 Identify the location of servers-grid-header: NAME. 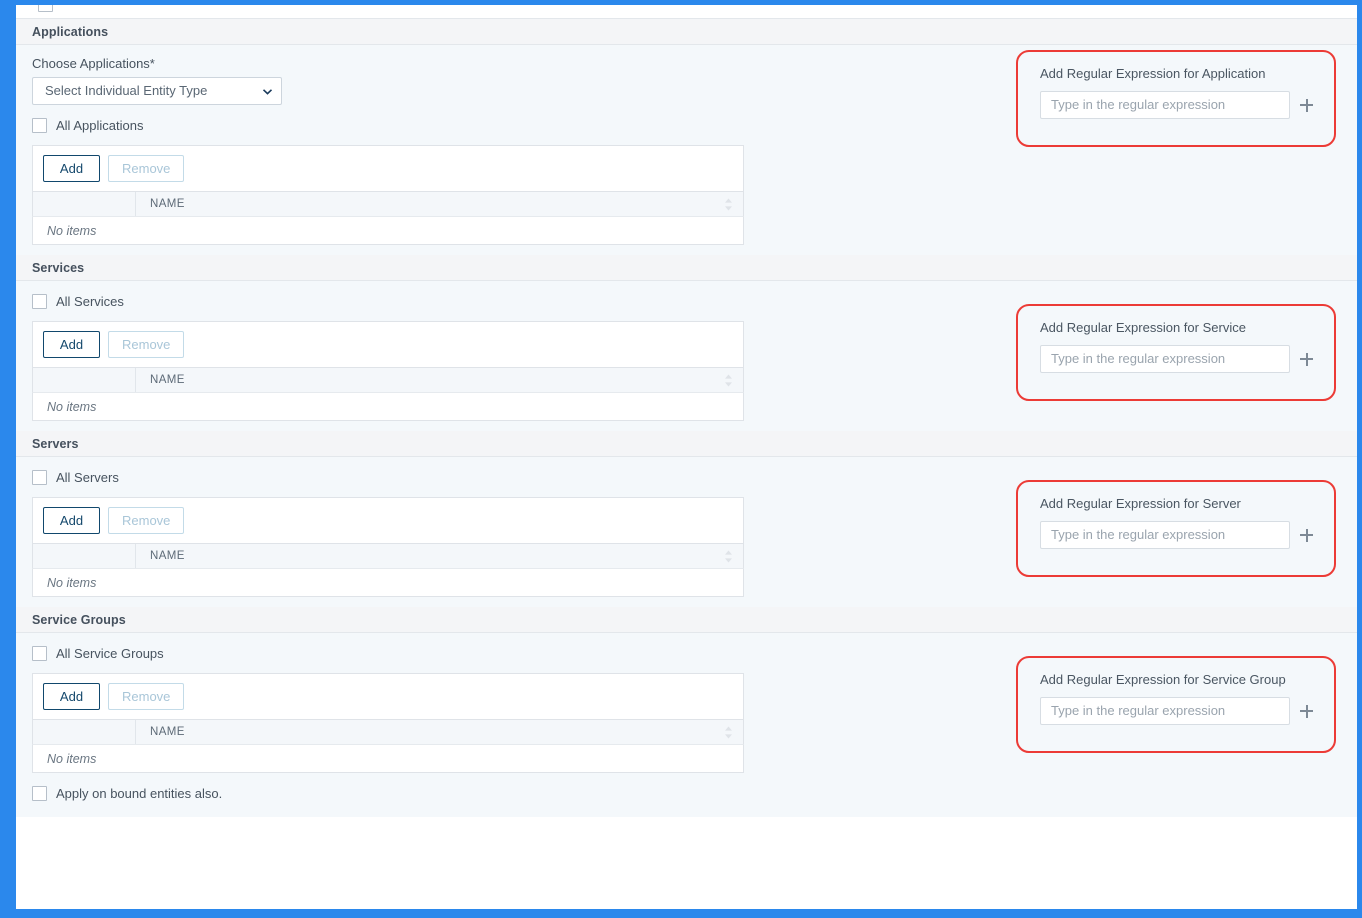
(388, 556).